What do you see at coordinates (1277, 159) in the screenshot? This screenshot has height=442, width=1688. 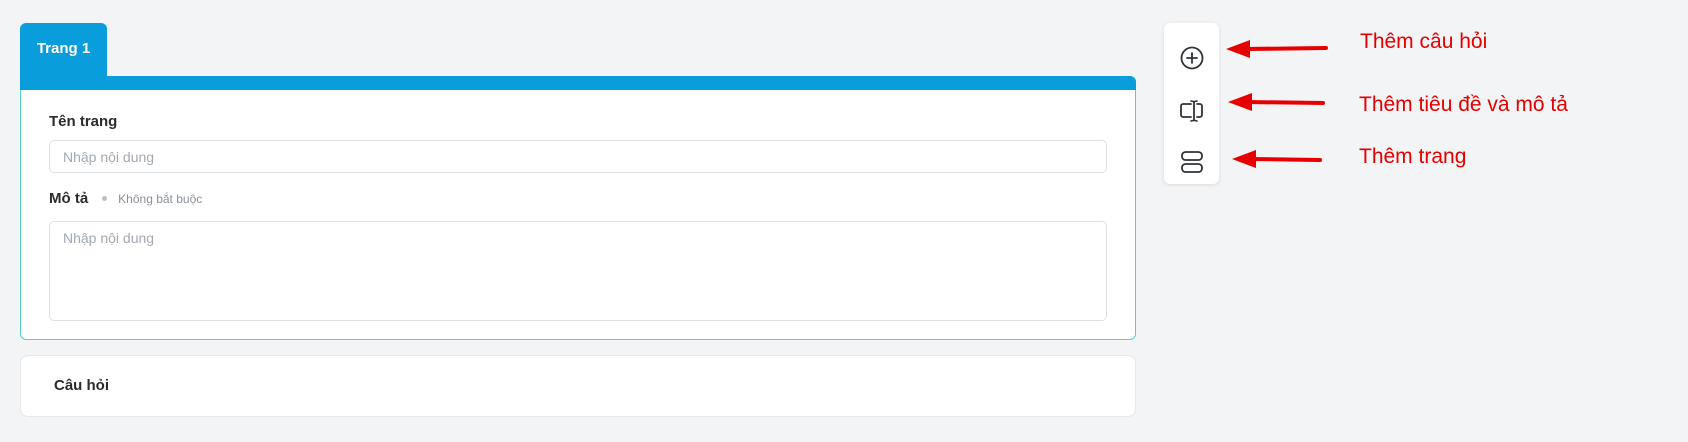 I see `arrow-add-page` at bounding box center [1277, 159].